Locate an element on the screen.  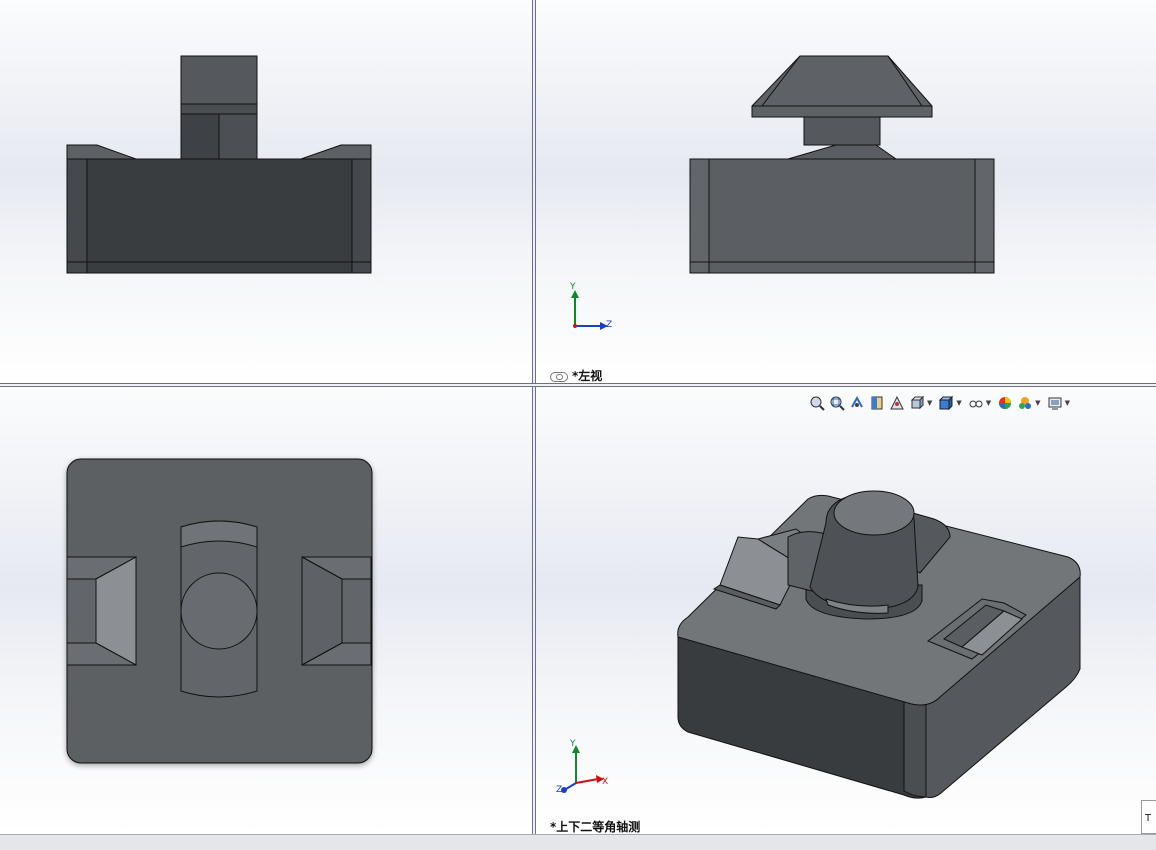
front-view-model is located at coordinates (219, 164).